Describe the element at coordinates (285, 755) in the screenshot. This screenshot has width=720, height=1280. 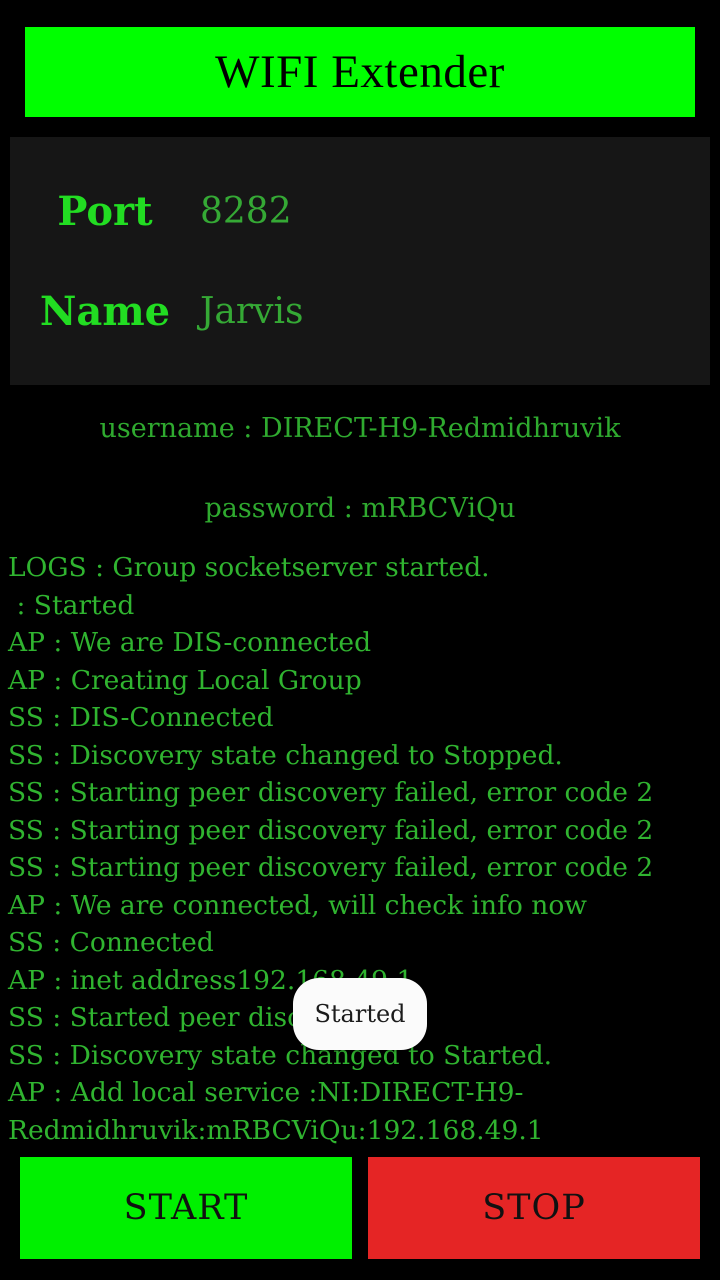
I see `log-line: SS : Discovery state changed to Stopped.` at that location.